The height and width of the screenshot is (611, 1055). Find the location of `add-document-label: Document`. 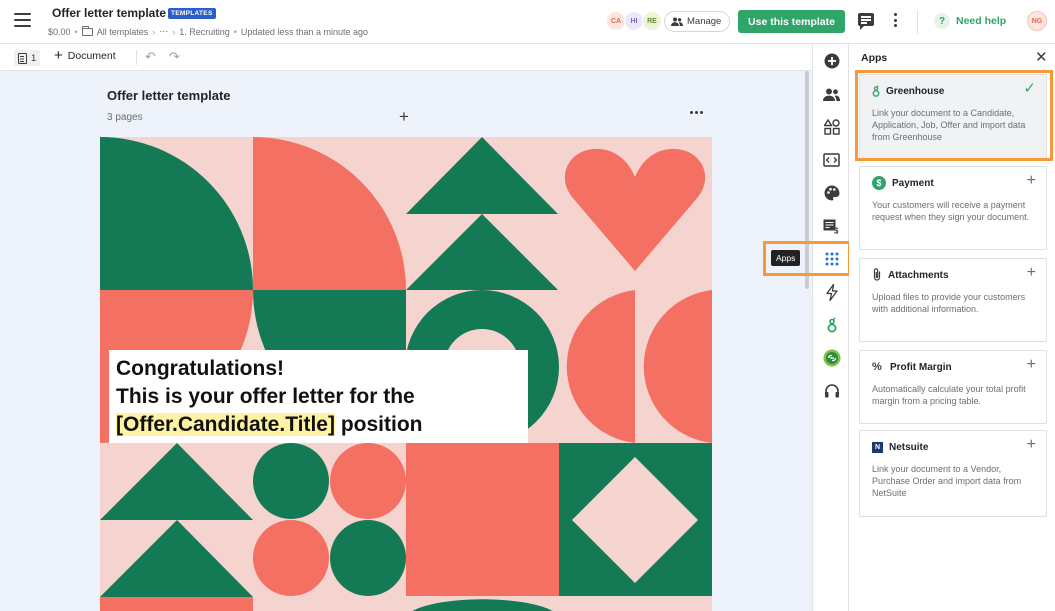

add-document-label: Document is located at coordinates (91, 56).